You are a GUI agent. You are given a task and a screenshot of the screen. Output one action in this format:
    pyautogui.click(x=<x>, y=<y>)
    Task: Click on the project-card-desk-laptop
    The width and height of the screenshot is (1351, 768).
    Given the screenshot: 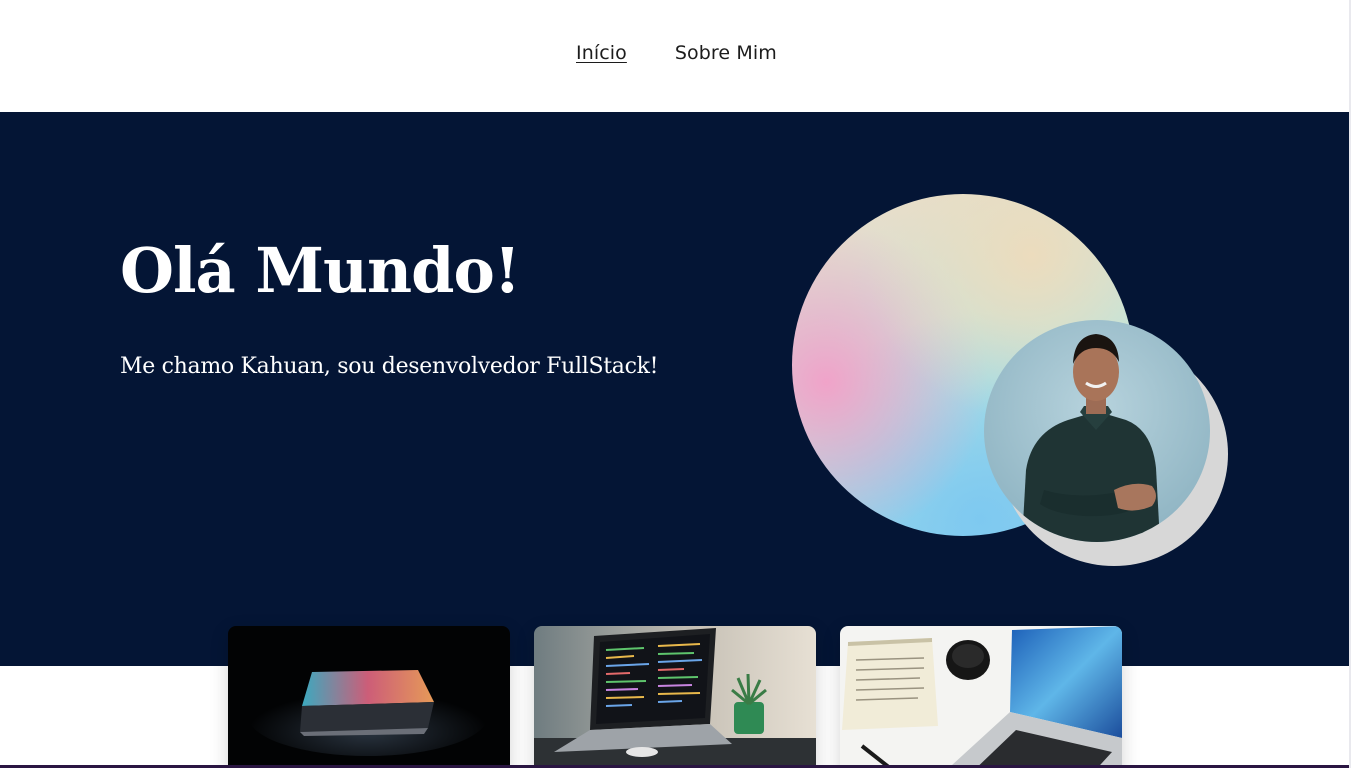 What is the action you would take?
    pyautogui.click(x=981, y=697)
    